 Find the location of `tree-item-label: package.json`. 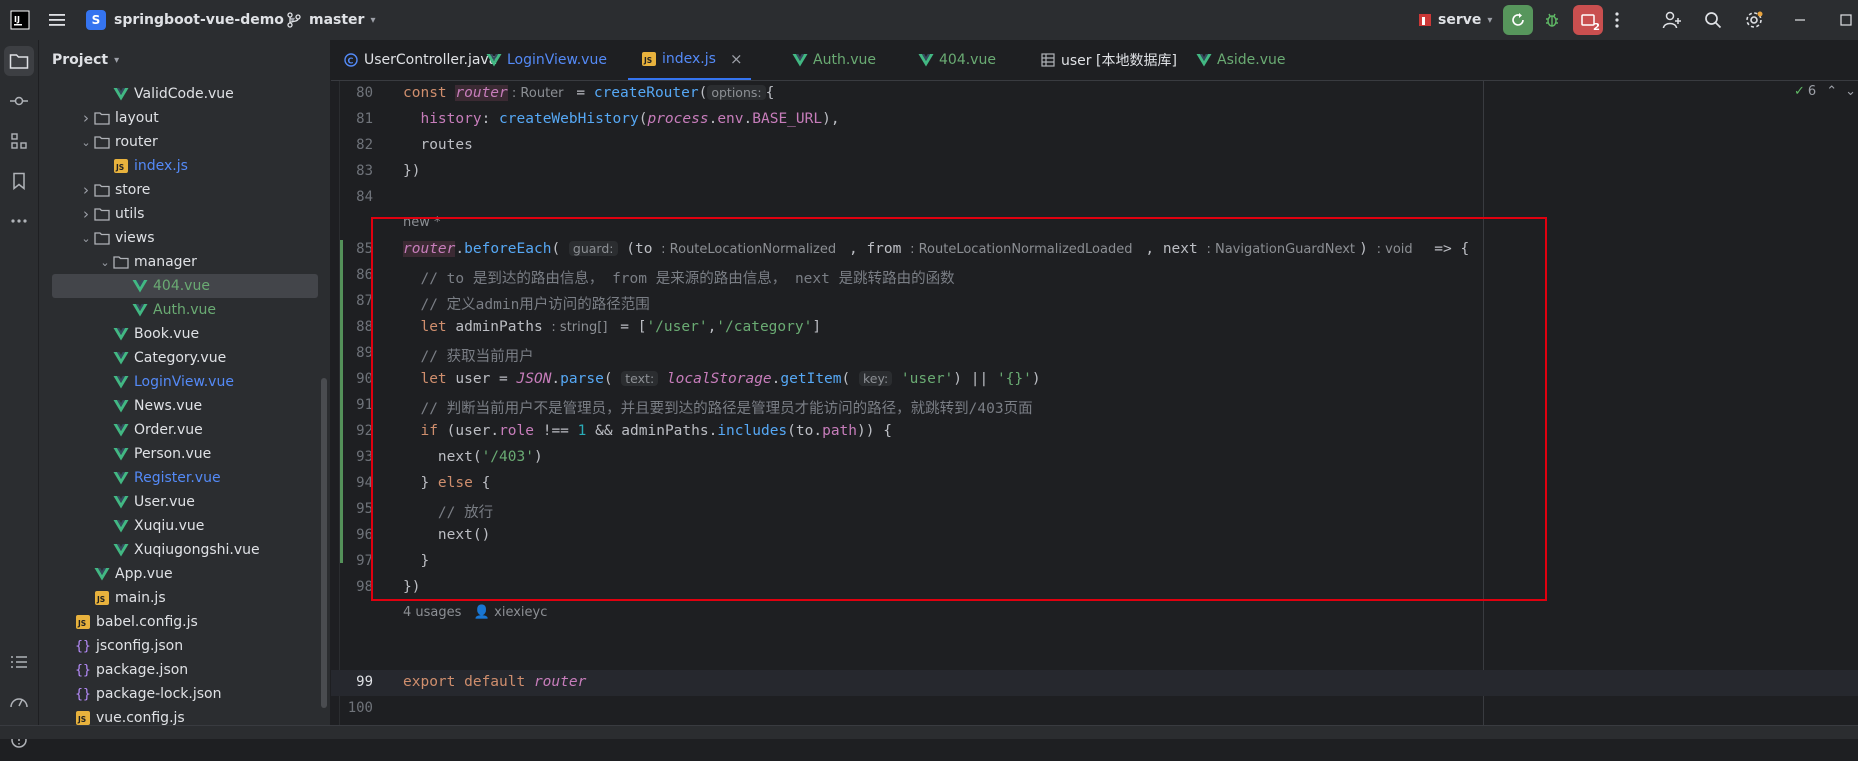

tree-item-label: package.json is located at coordinates (142, 670).